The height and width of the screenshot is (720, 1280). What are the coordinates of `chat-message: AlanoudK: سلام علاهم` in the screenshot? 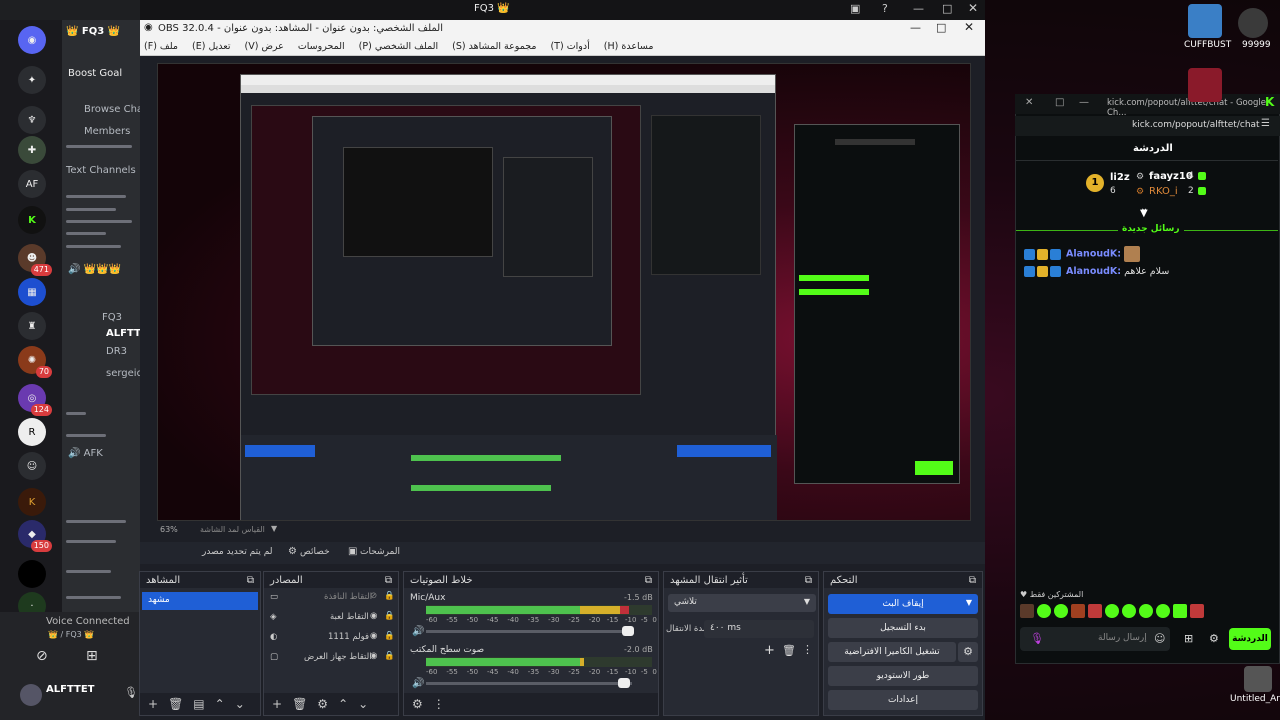 It's located at (1096, 271).